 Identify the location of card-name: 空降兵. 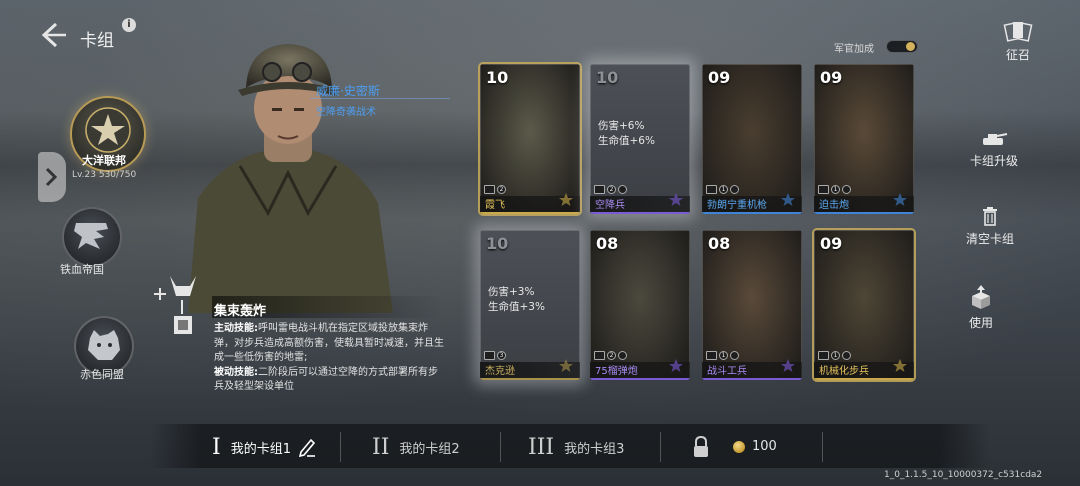
(610, 205).